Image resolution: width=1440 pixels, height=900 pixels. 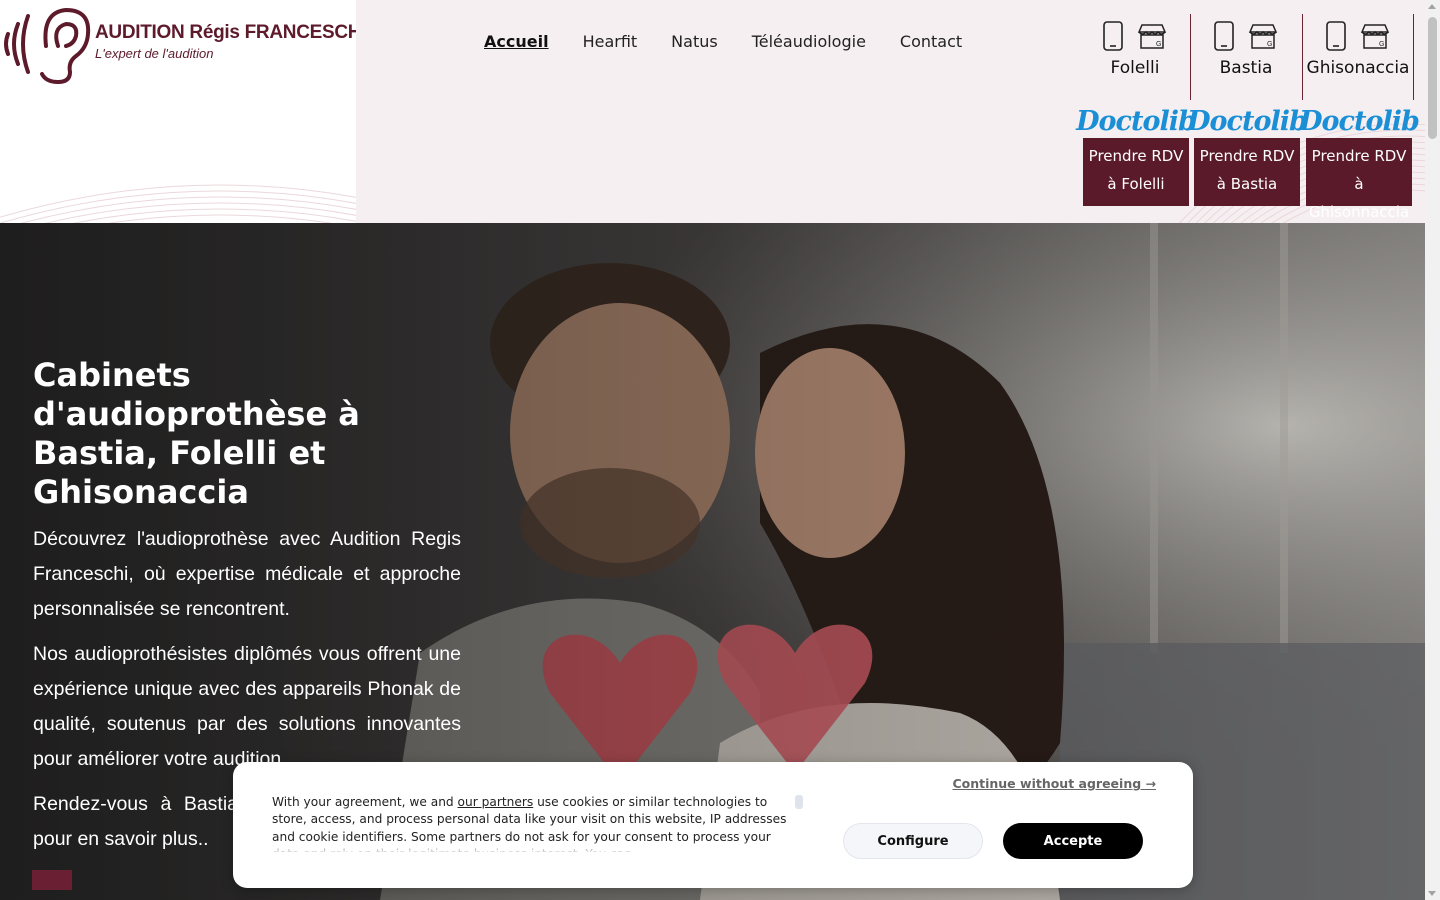 What do you see at coordinates (47, 46) in the screenshot?
I see `ear-logo-icon` at bounding box center [47, 46].